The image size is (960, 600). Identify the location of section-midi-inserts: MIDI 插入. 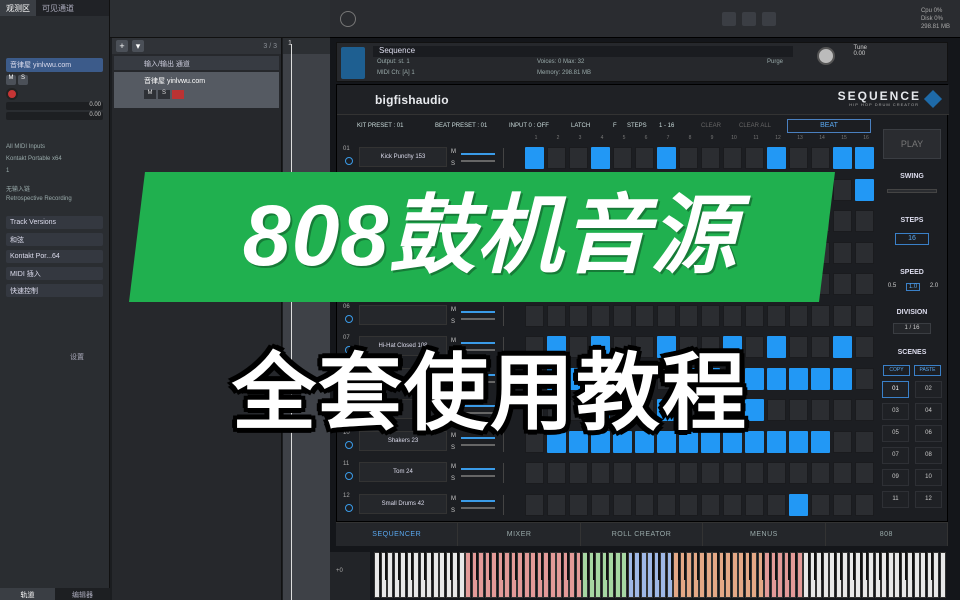
(54, 273).